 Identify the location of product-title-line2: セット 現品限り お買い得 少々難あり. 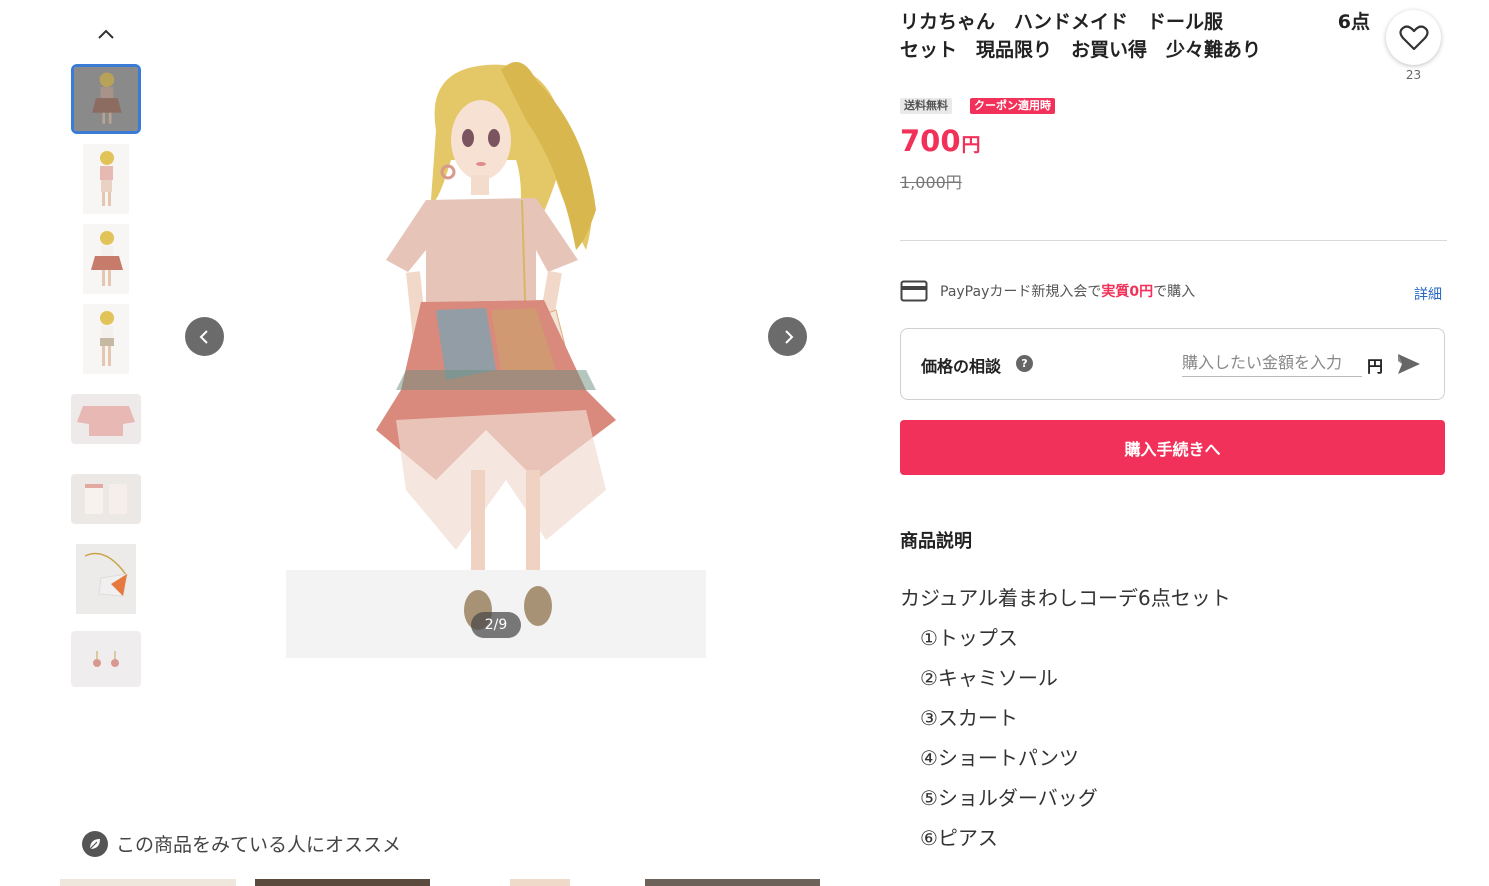
(1081, 50).